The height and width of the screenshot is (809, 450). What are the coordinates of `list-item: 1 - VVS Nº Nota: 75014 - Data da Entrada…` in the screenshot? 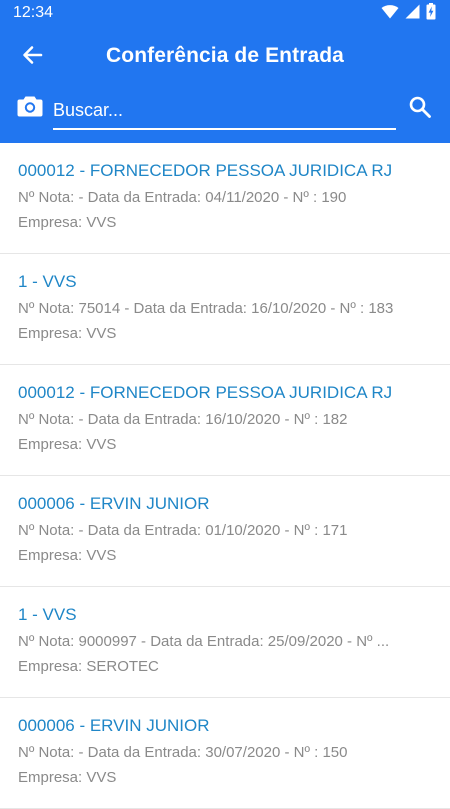 It's located at (225, 309).